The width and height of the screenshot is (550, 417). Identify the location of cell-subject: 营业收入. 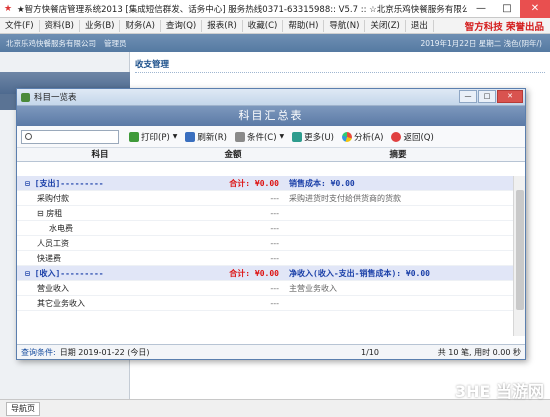
(53, 288).